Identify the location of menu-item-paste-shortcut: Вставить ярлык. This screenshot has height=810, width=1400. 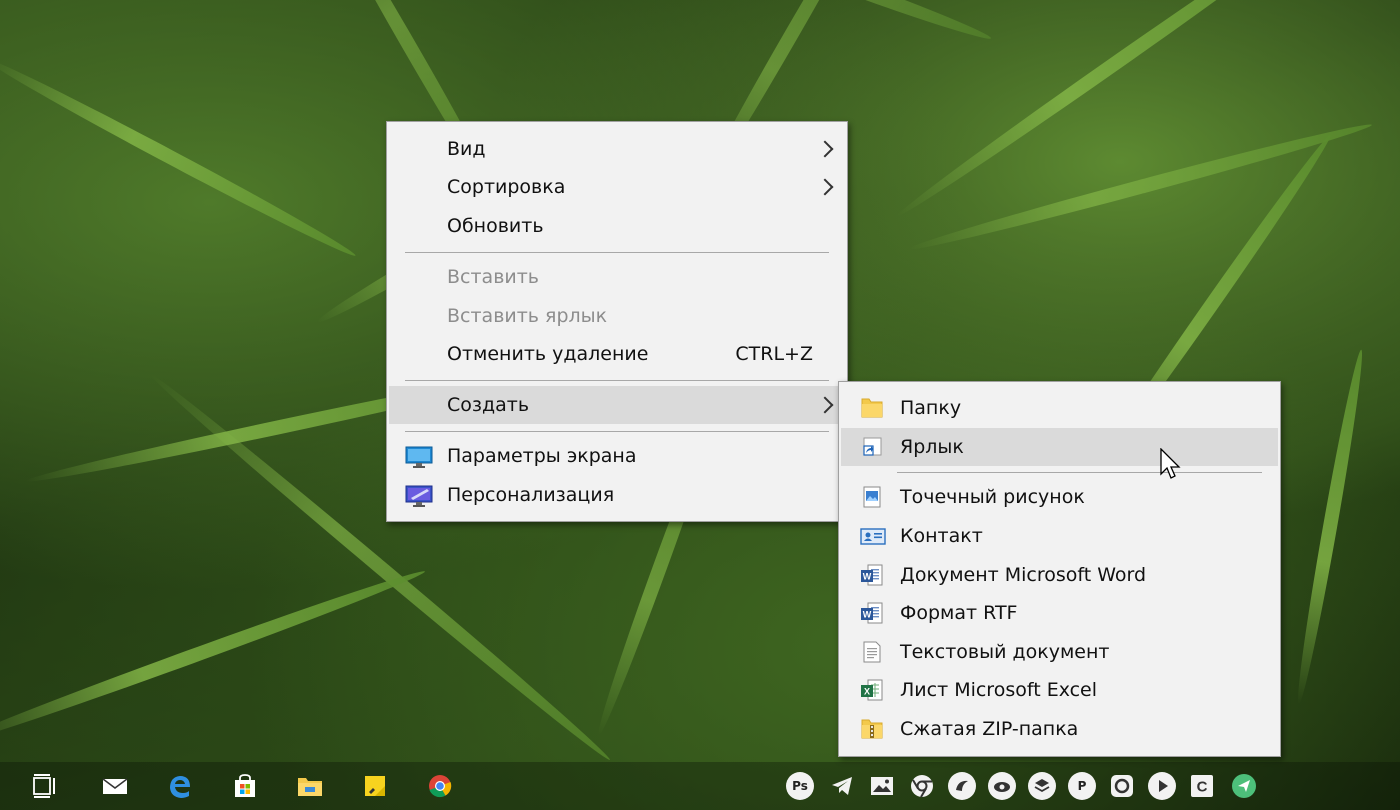
(617, 316).